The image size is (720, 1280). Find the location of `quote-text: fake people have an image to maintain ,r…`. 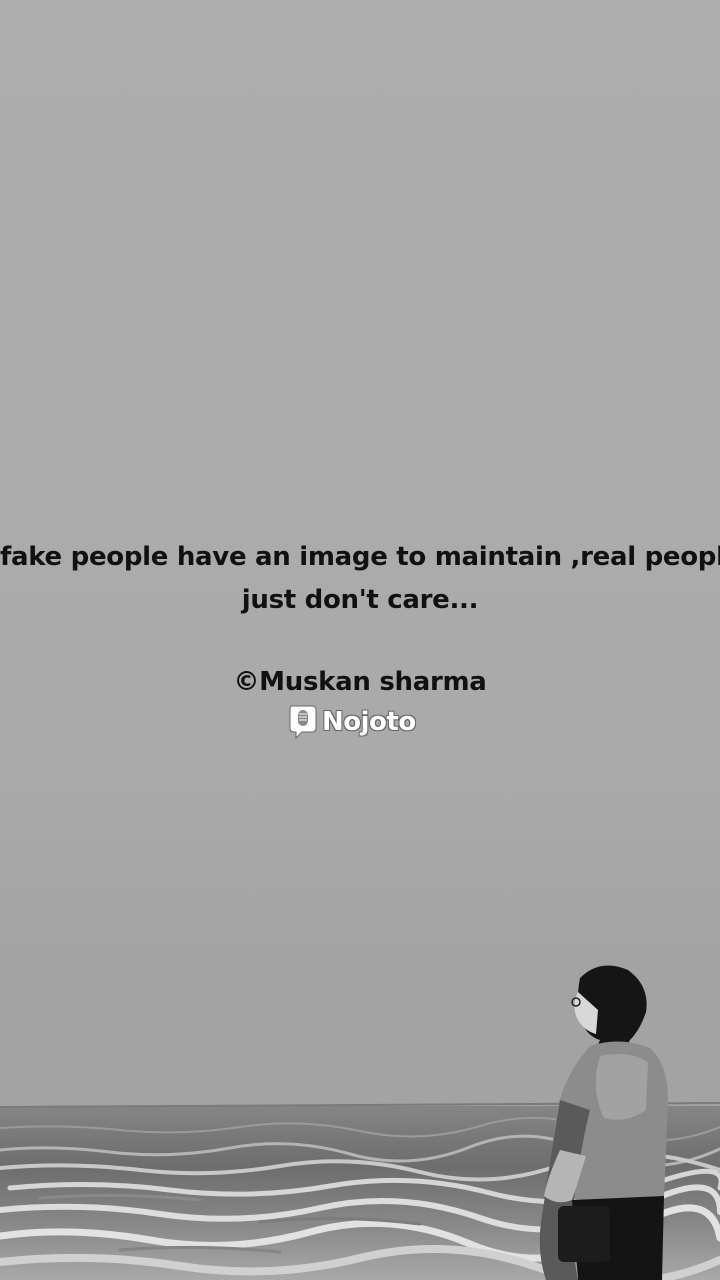

quote-text: fake people have an image to maintain ,r… is located at coordinates (360, 579).